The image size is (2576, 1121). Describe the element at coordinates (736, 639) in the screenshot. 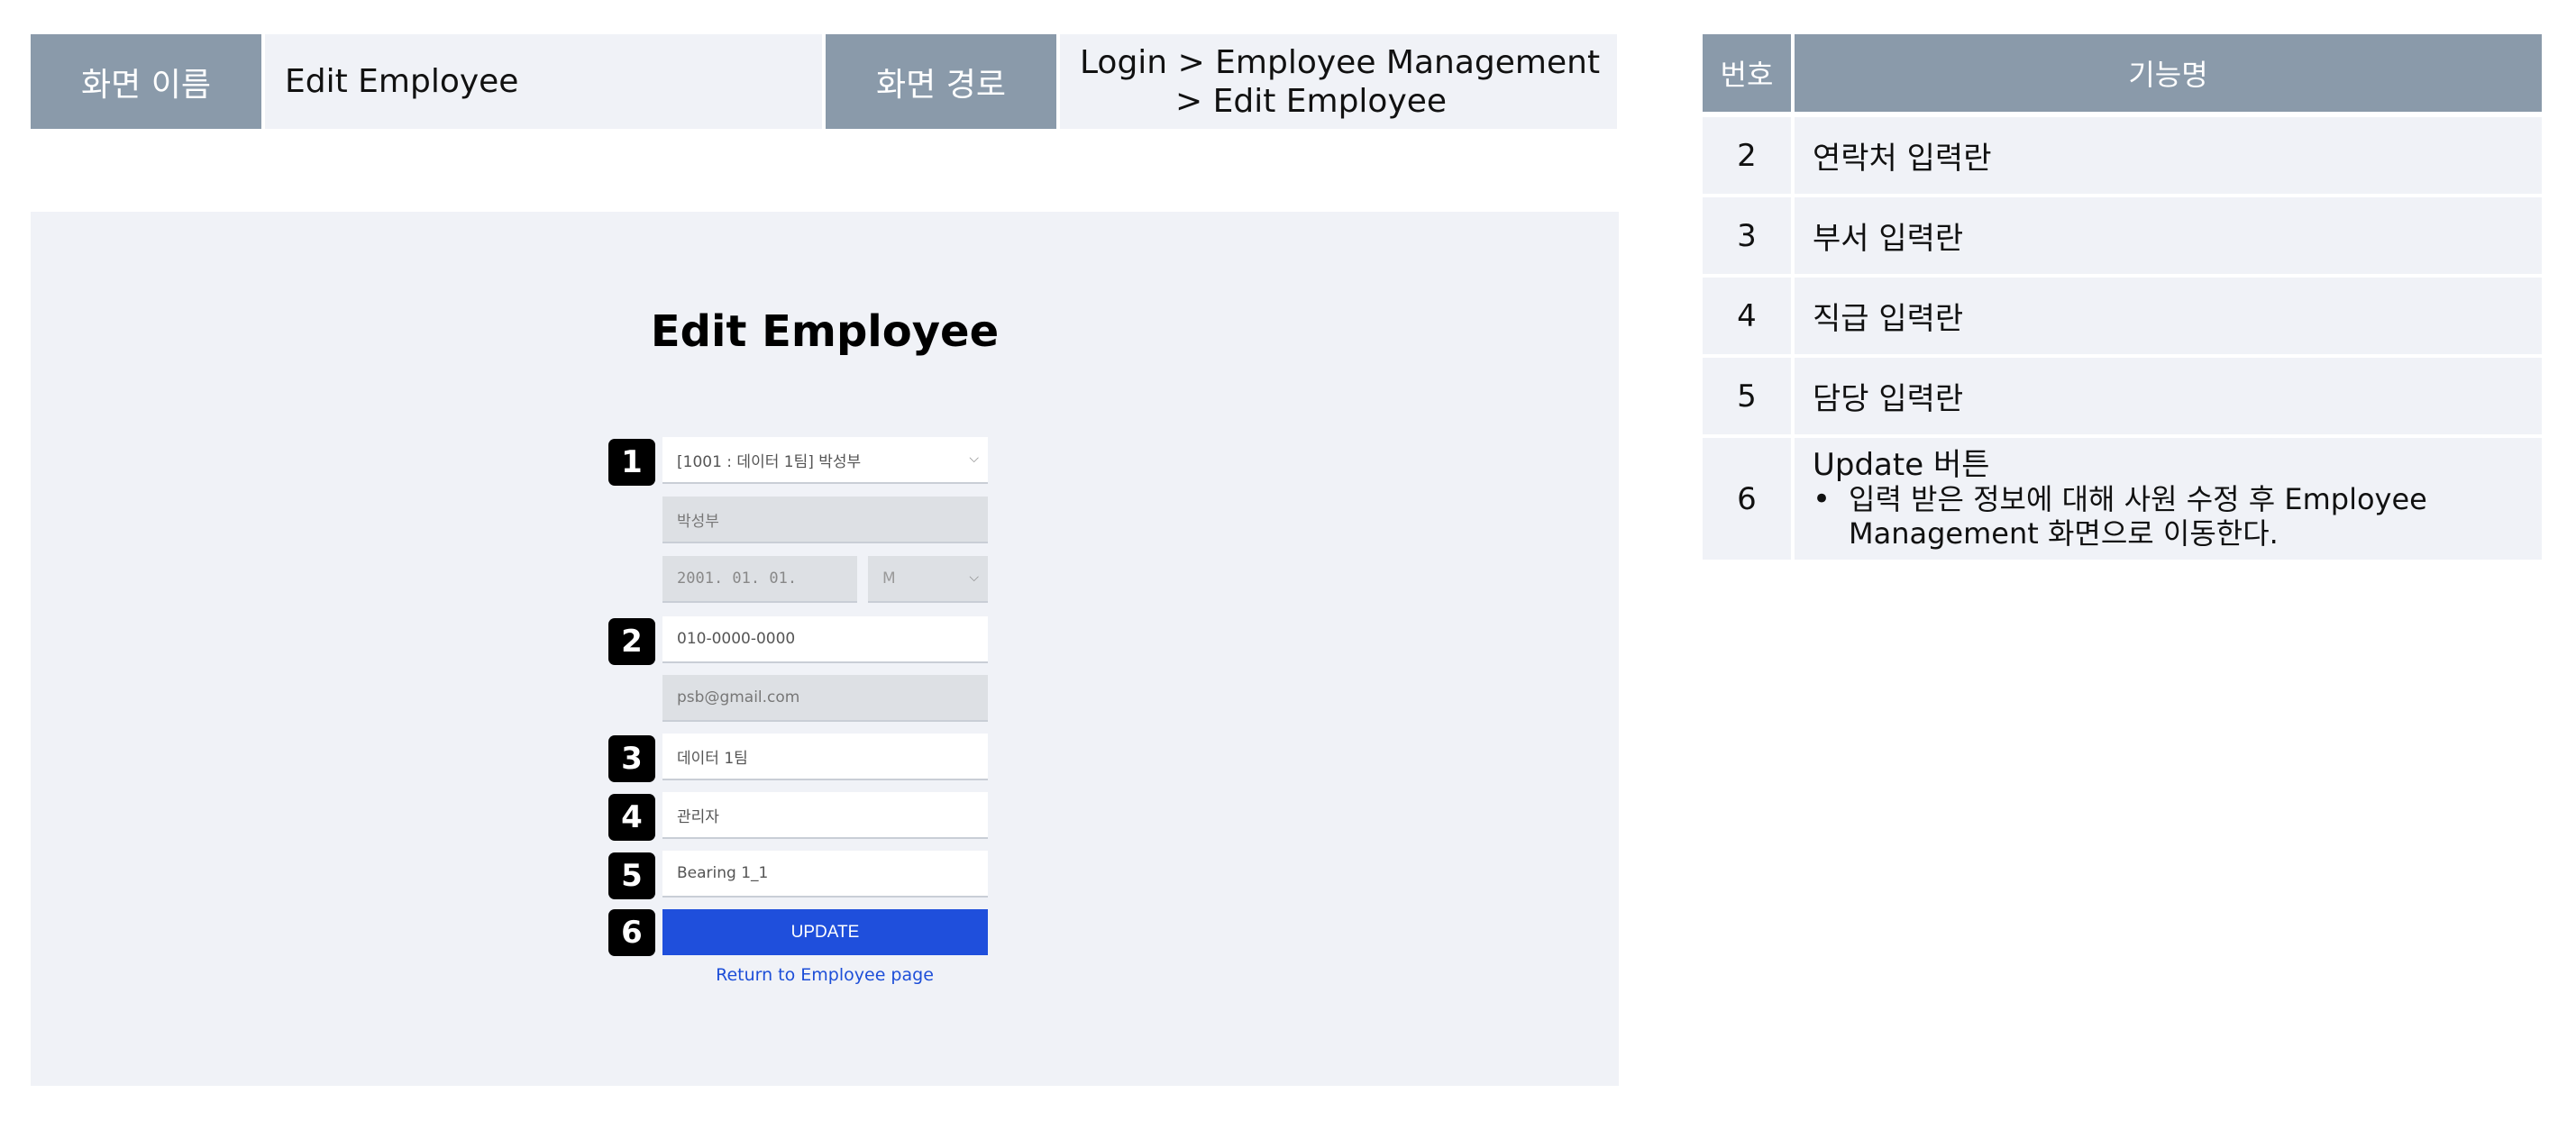

I see `phone-value: 010-0000-0000` at that location.